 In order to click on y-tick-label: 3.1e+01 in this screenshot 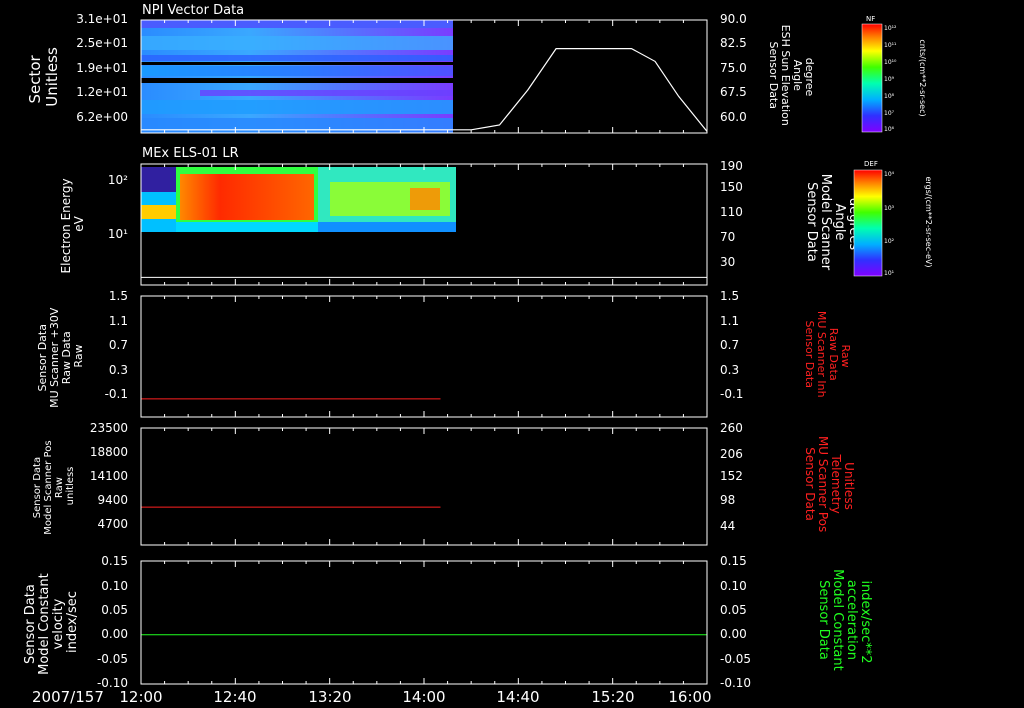, I will do `click(102, 19)`.